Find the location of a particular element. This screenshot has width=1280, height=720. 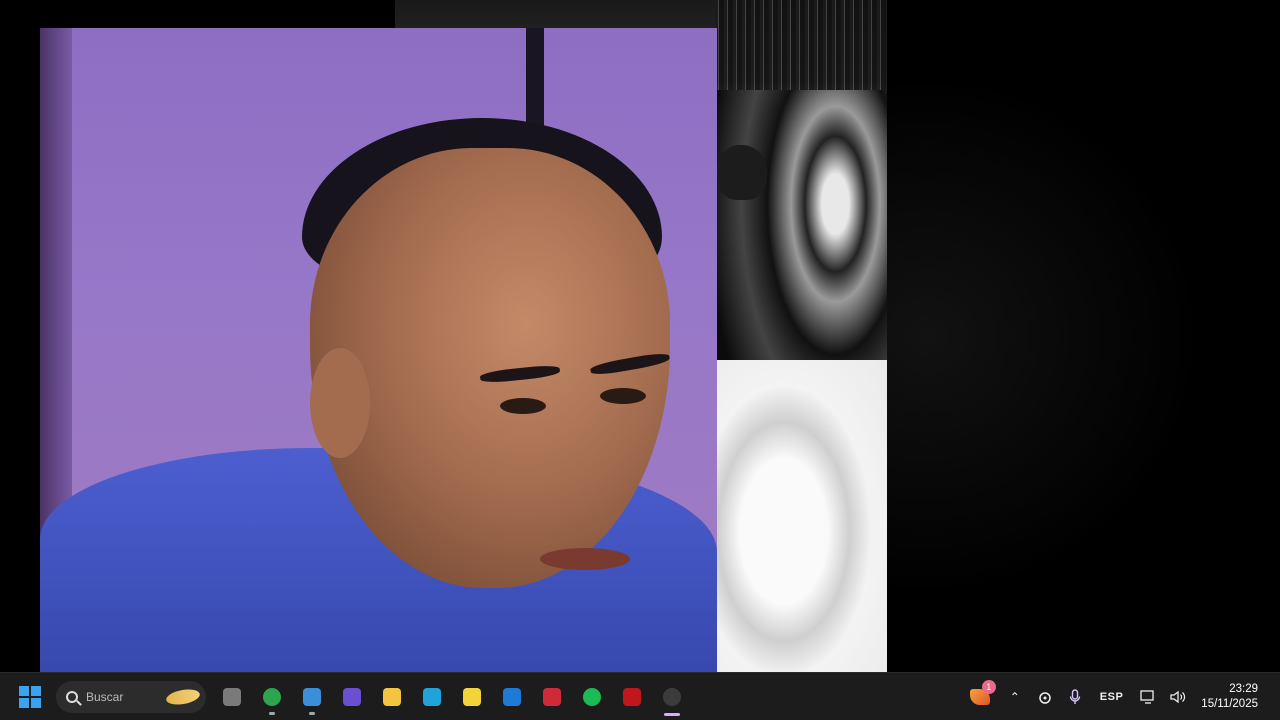

microphone-icon is located at coordinates (1074, 696).